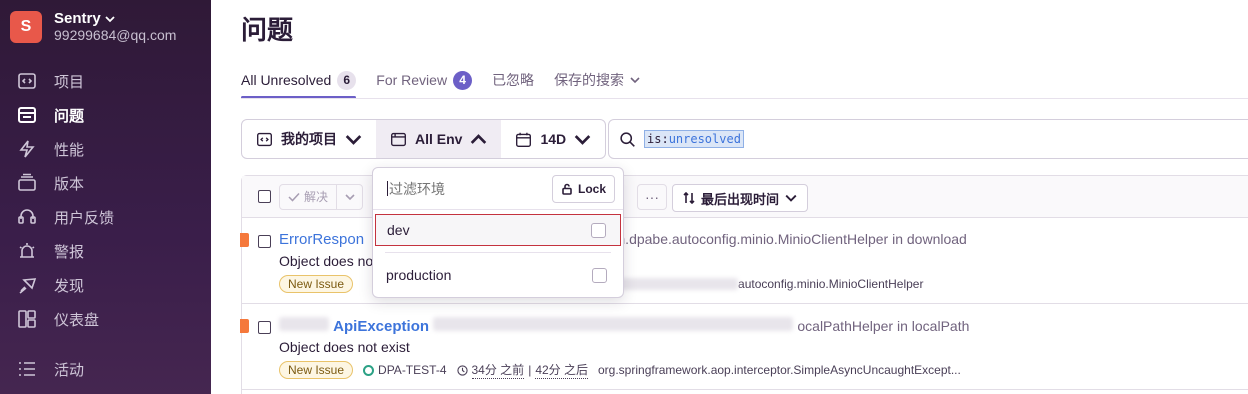 Image resolution: width=1248 pixels, height=394 pixels. I want to click on count-badge: 4, so click(463, 80).